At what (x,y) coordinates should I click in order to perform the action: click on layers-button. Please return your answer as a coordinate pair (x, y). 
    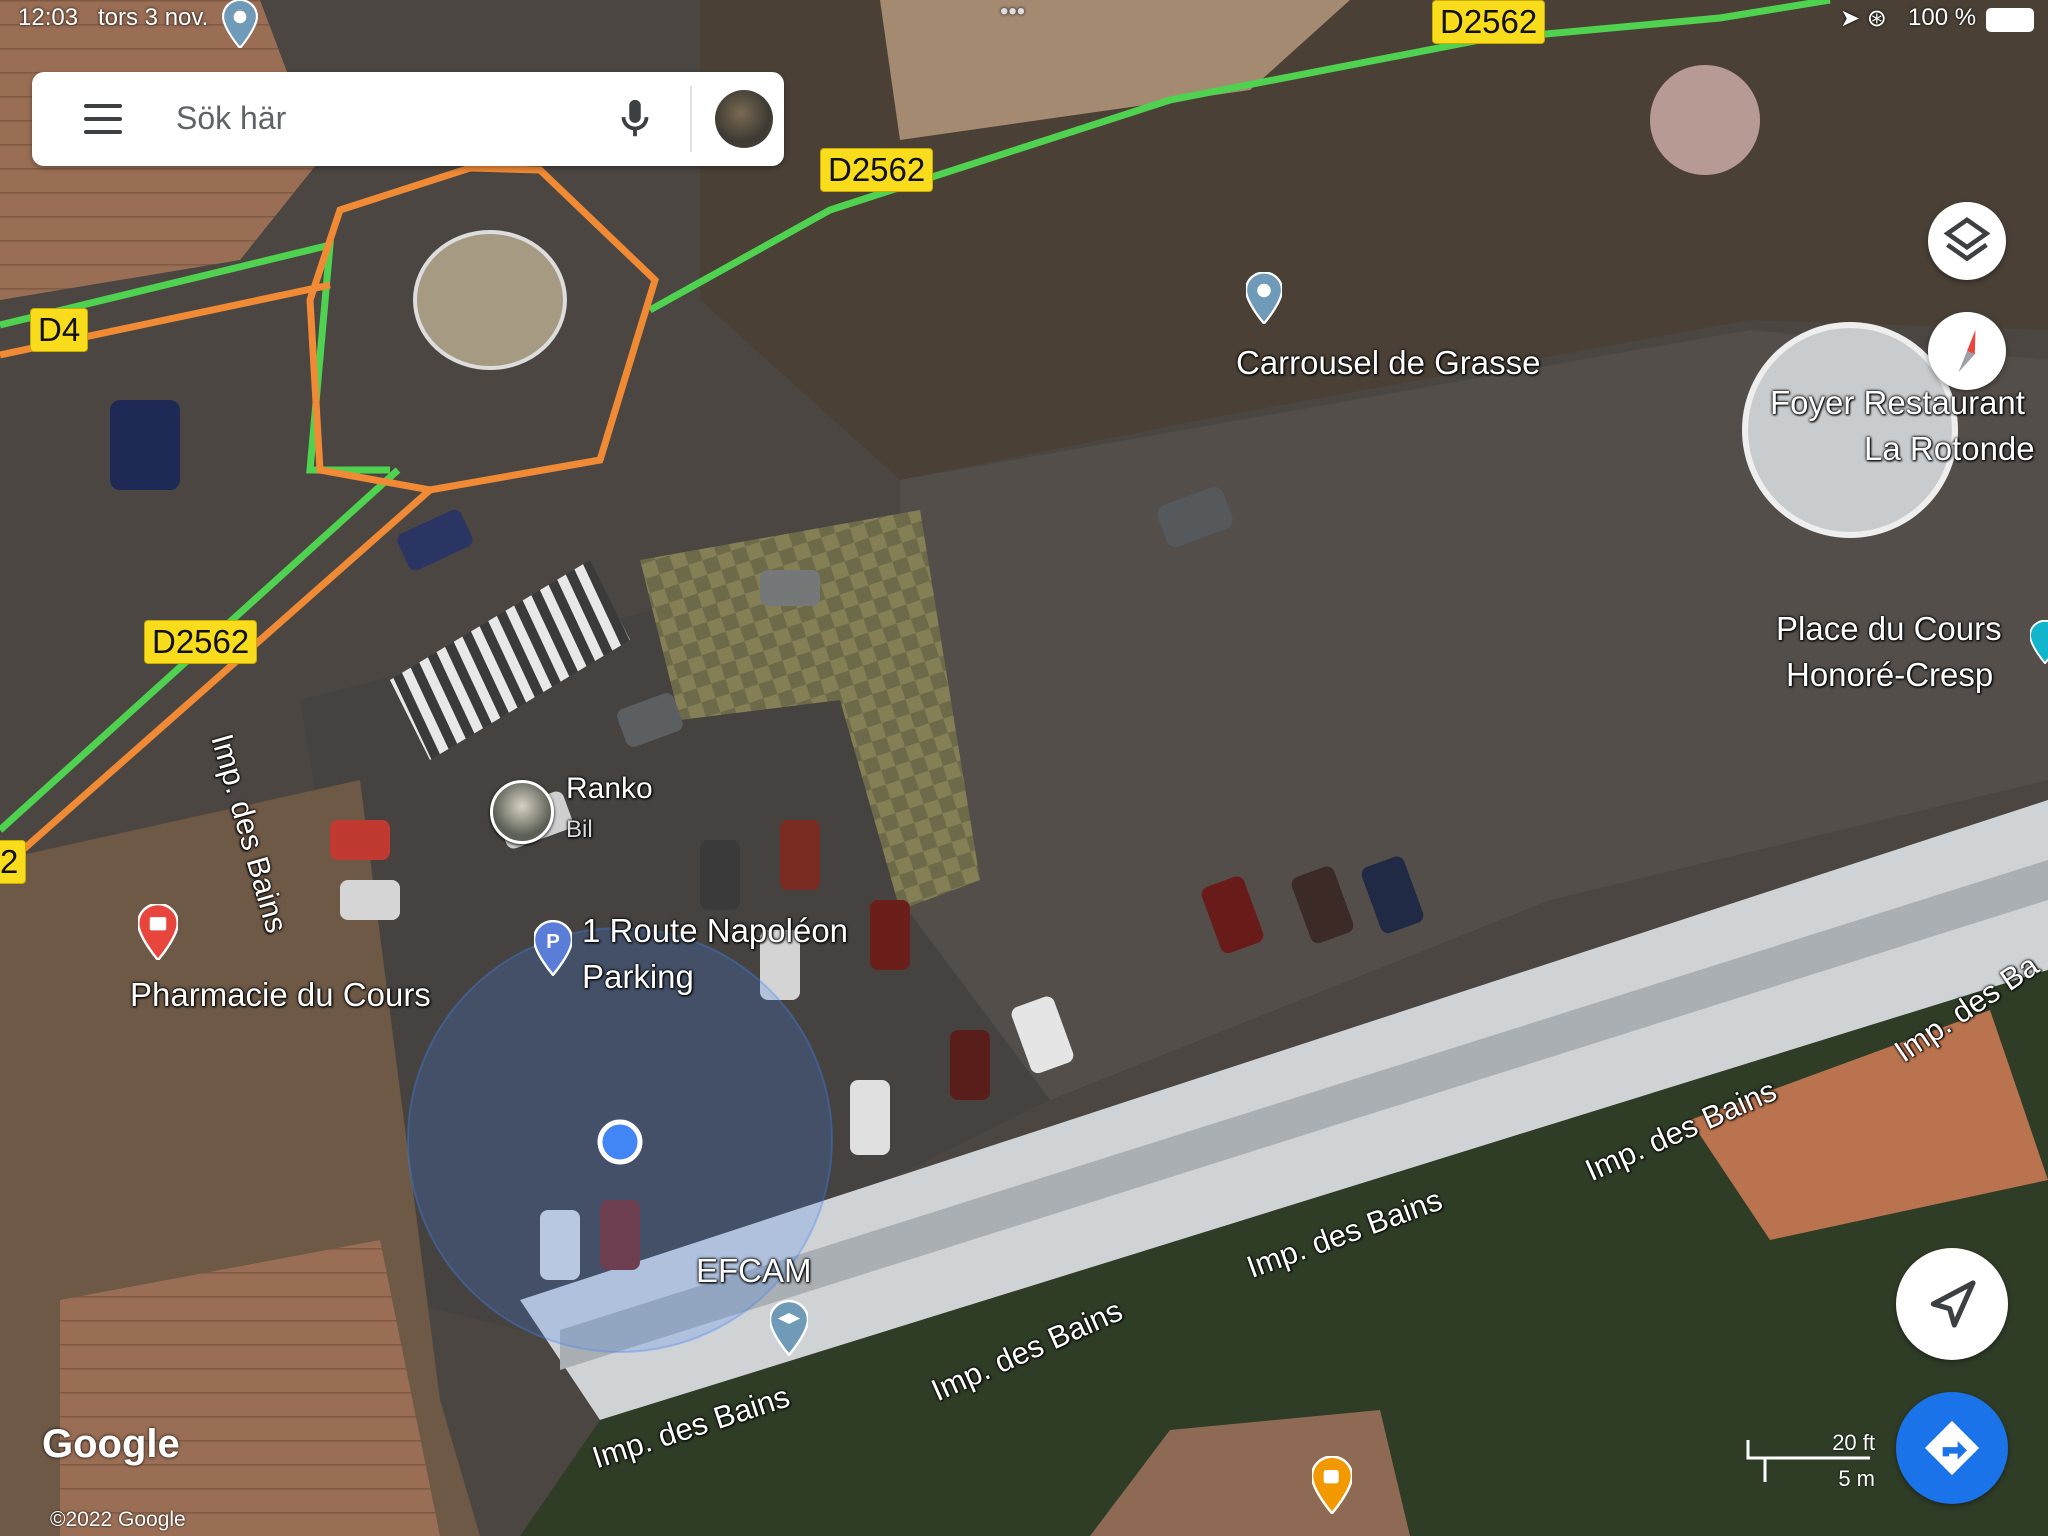
    Looking at the image, I should click on (1967, 241).